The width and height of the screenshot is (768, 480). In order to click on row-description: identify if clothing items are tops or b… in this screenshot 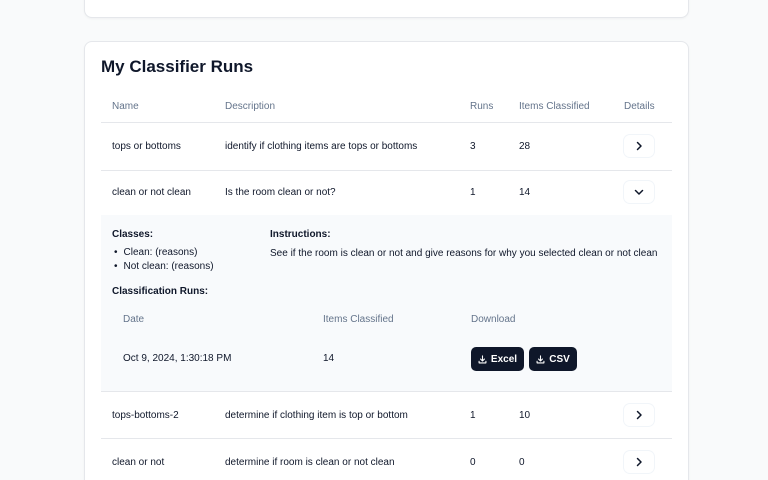, I will do `click(321, 146)`.